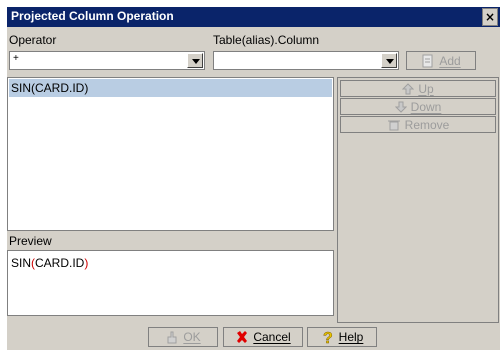  I want to click on up-button: Up, so click(418, 88).